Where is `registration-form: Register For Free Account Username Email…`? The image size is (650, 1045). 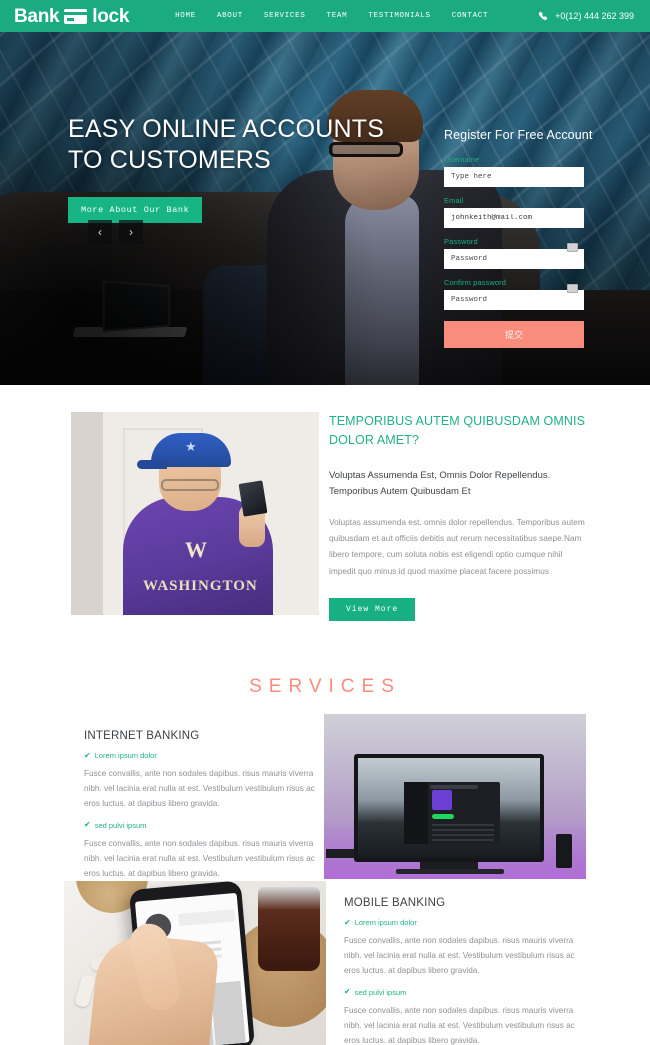 registration-form: Register For Free Account Username Email… is located at coordinates (518, 238).